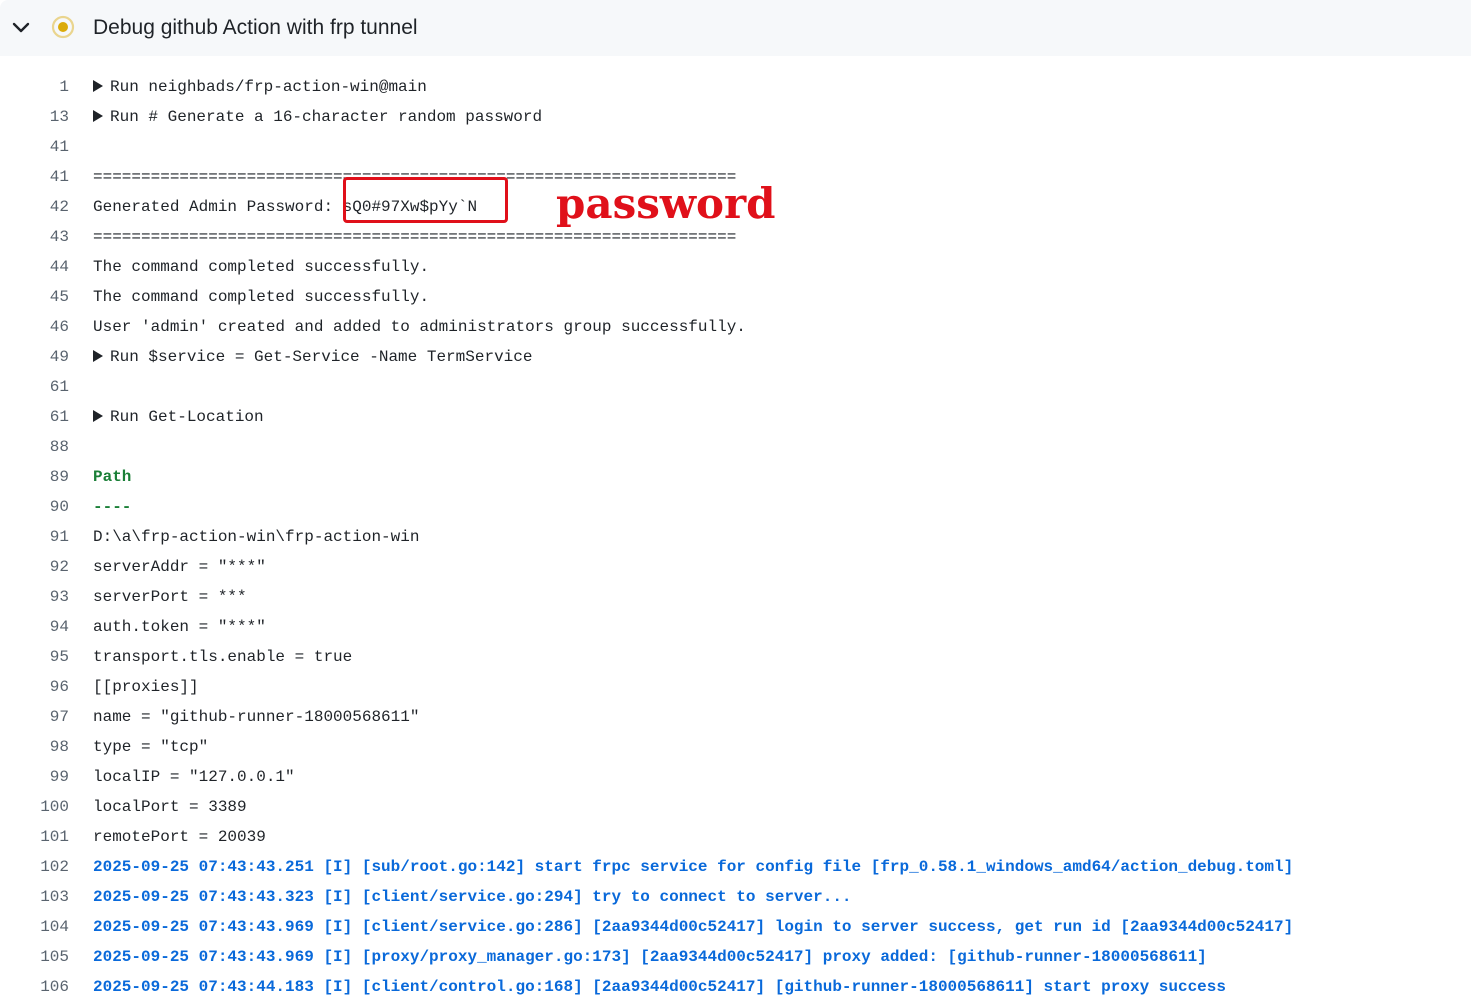 The width and height of the screenshot is (1471, 1008). Describe the element at coordinates (425, 200) in the screenshot. I see `password-highlight-box` at that location.